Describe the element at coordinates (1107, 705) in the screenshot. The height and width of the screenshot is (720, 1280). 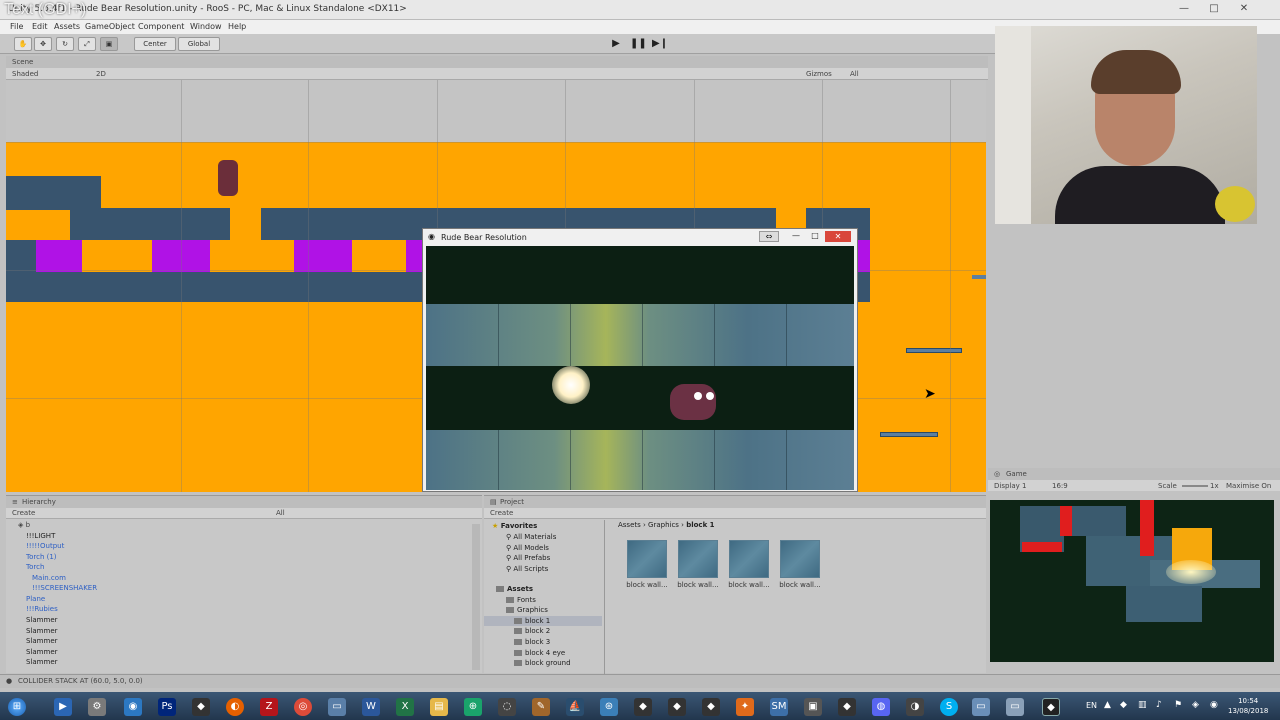
I see `tray-arrow-icon: ▲` at that location.